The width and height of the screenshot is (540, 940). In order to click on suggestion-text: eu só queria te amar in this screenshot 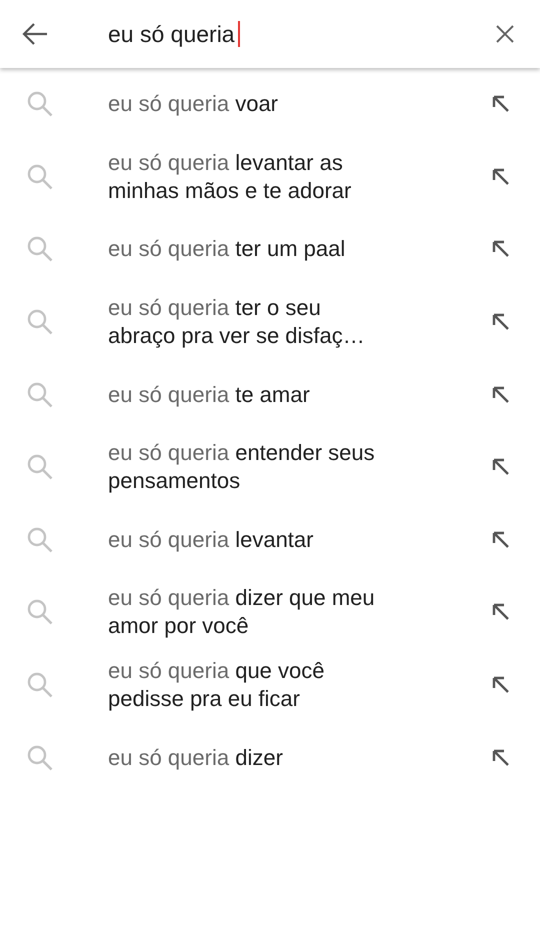, I will do `click(249, 394)`.